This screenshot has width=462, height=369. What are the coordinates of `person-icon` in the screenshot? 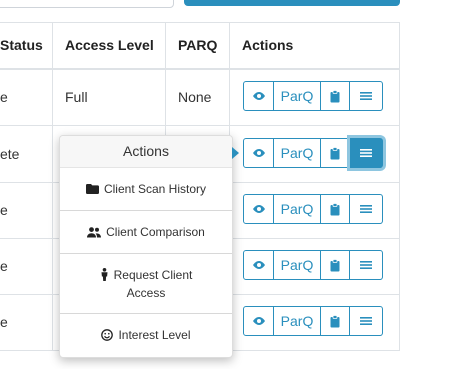 It's located at (104, 274).